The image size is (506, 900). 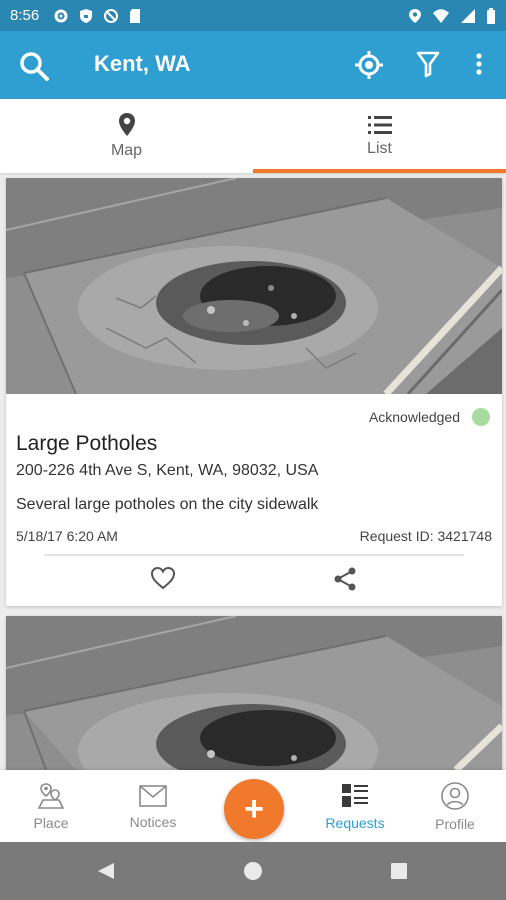 I want to click on settings-icon, so click(x=61, y=15).